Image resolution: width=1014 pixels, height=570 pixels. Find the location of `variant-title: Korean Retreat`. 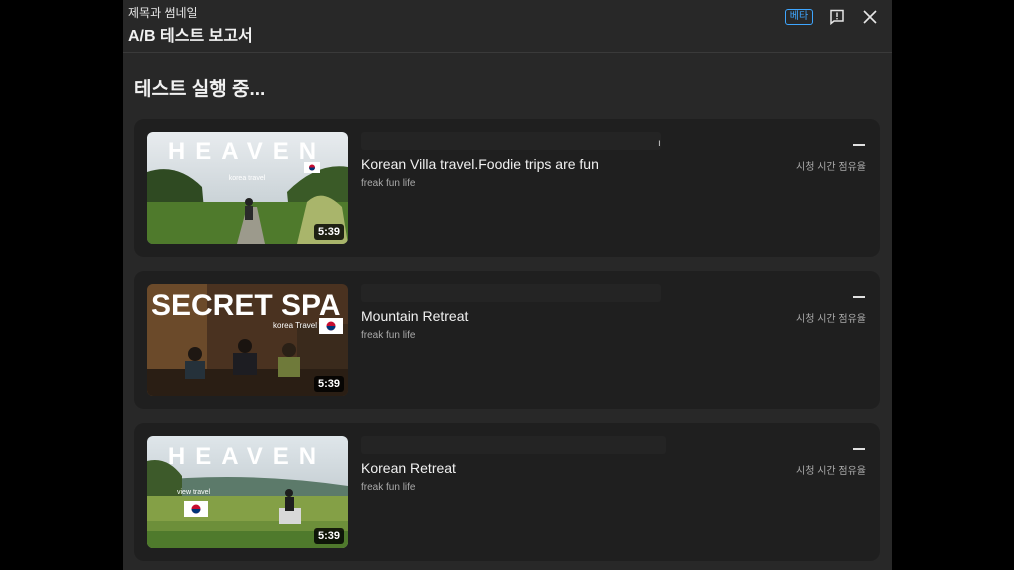

variant-title: Korean Retreat is located at coordinates (408, 468).